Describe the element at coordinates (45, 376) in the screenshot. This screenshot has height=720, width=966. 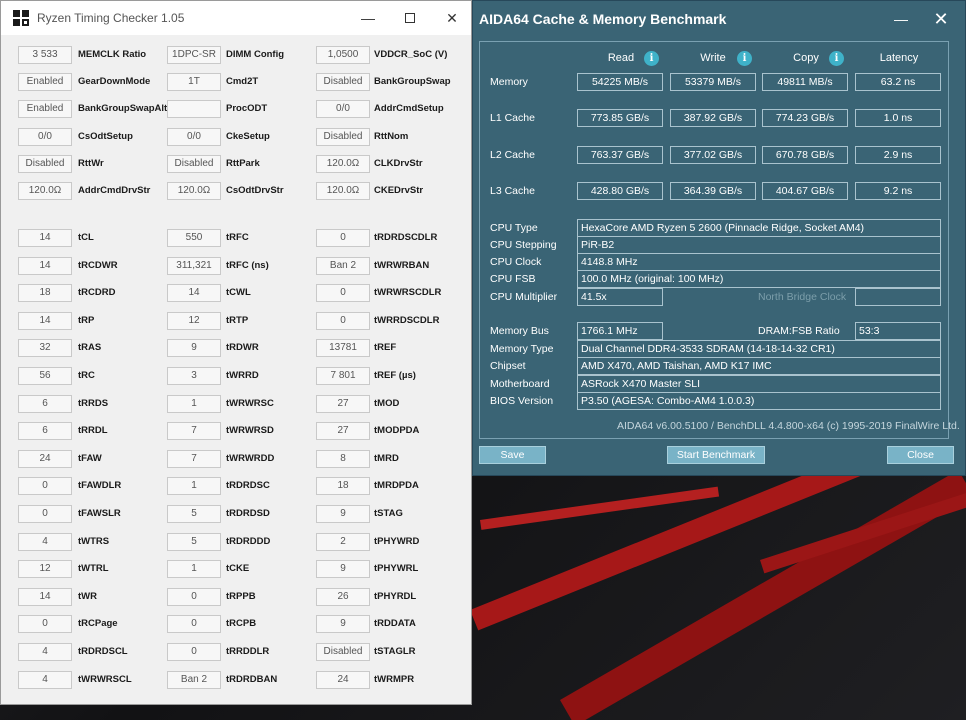
I see `timing-value-field: 56` at that location.